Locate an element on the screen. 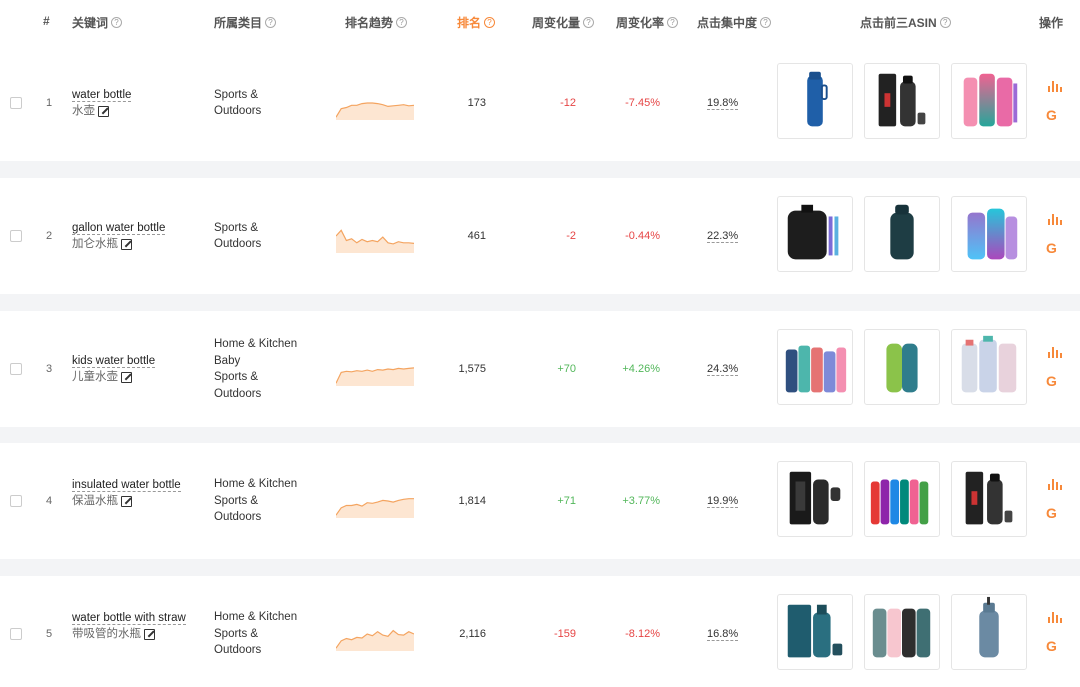 This screenshot has width=1080, height=687. header-rank: 排名? is located at coordinates (476, 22).